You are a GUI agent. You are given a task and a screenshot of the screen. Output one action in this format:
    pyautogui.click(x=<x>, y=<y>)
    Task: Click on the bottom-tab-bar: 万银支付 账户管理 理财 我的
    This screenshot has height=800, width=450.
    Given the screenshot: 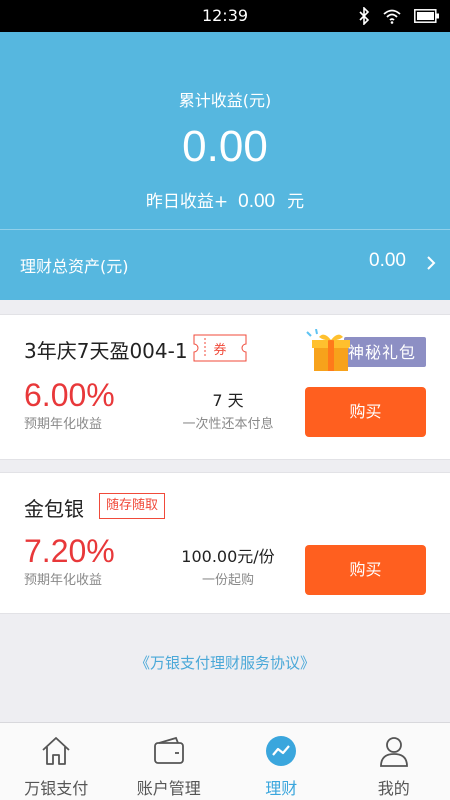 What is the action you would take?
    pyautogui.click(x=225, y=761)
    